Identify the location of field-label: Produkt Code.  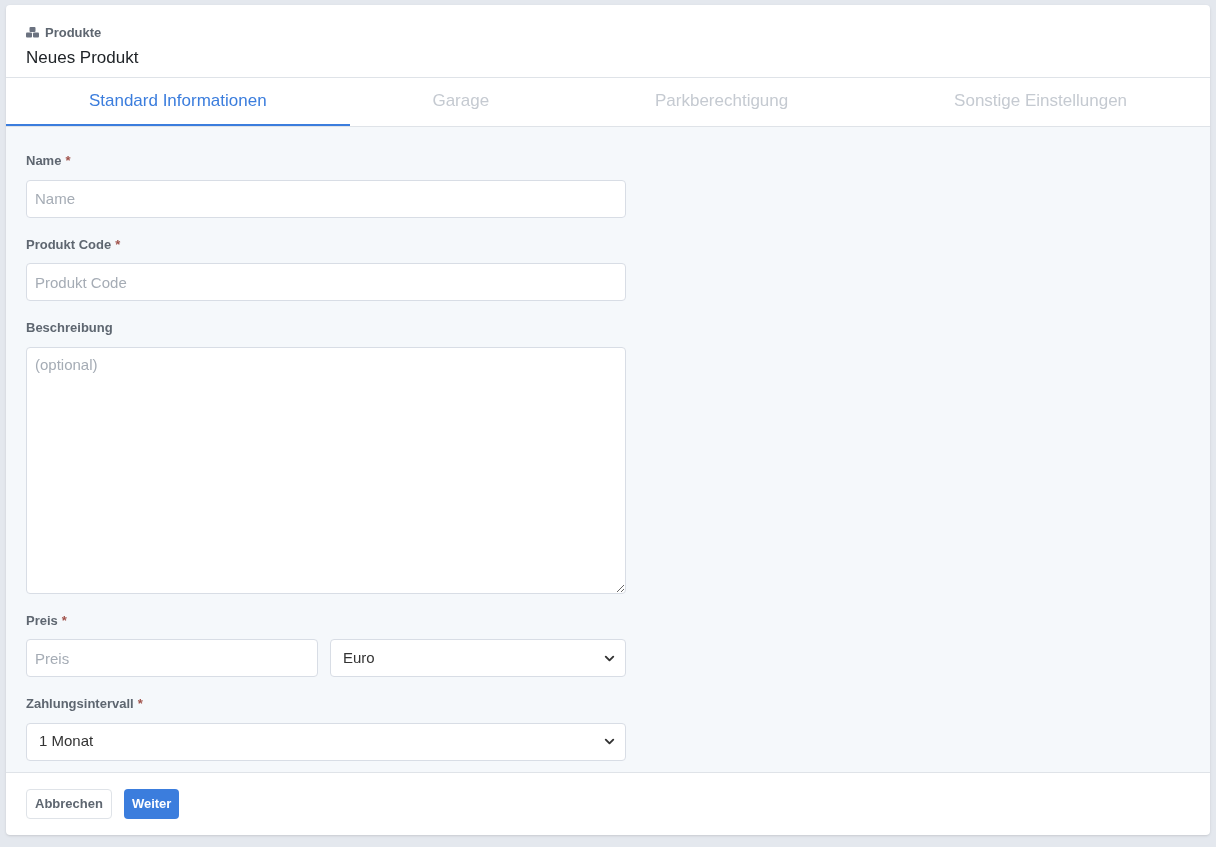
(69, 244).